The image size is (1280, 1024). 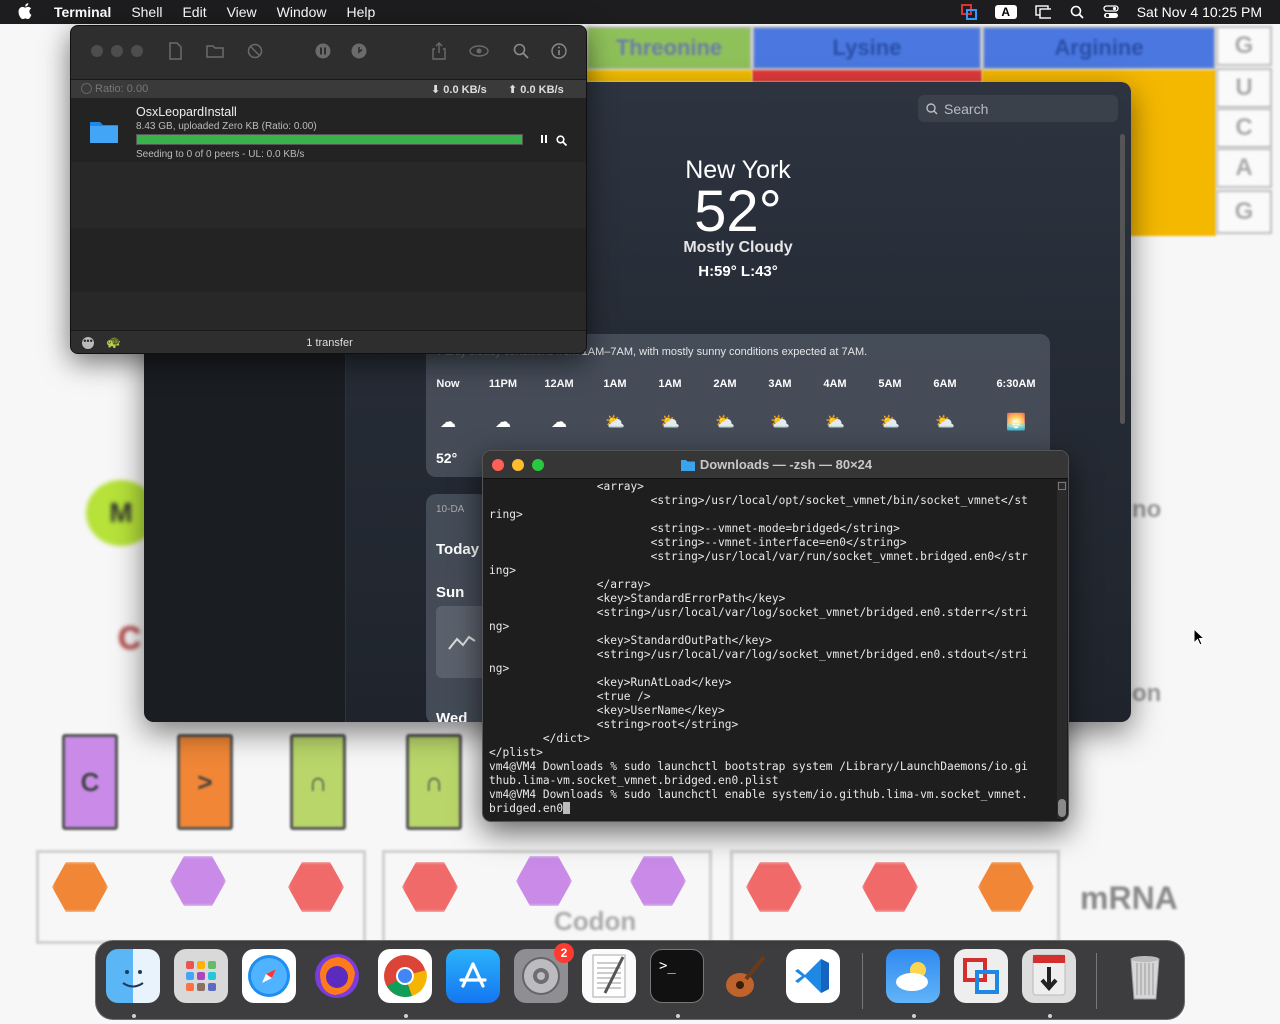 What do you see at coordinates (1147, 509) in the screenshot?
I see `side-label: no` at bounding box center [1147, 509].